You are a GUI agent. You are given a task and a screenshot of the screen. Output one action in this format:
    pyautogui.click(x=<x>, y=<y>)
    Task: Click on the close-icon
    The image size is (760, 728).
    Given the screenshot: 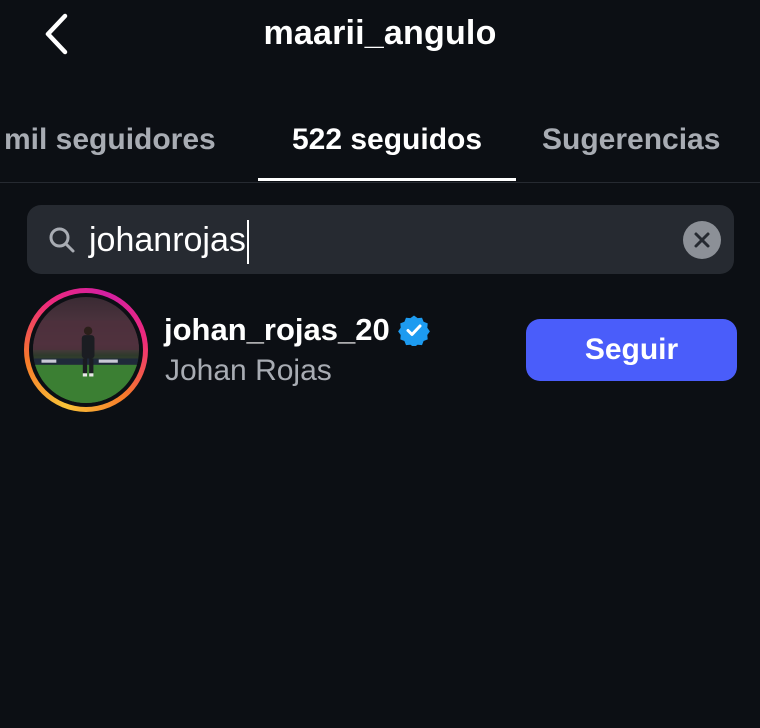 What is the action you would take?
    pyautogui.click(x=702, y=240)
    